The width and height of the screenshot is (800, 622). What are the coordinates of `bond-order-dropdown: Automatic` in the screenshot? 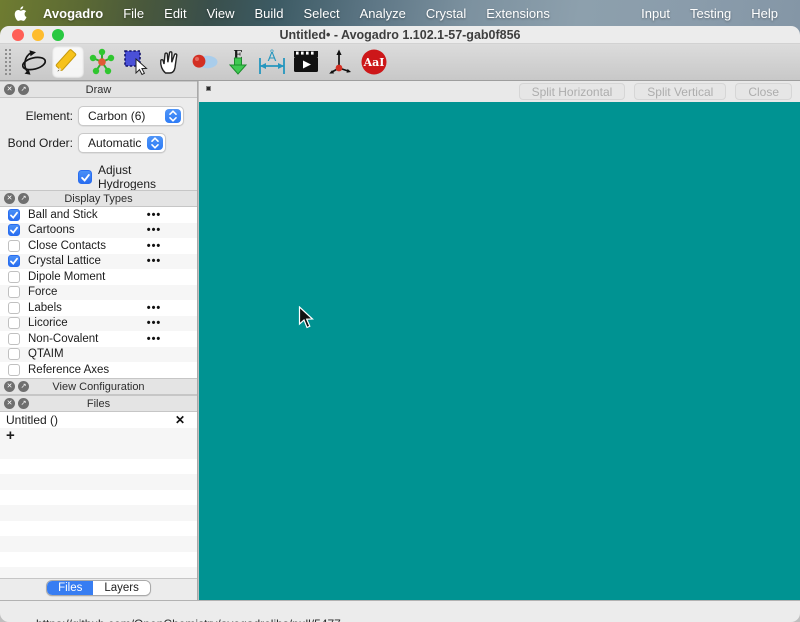 It's located at (122, 143).